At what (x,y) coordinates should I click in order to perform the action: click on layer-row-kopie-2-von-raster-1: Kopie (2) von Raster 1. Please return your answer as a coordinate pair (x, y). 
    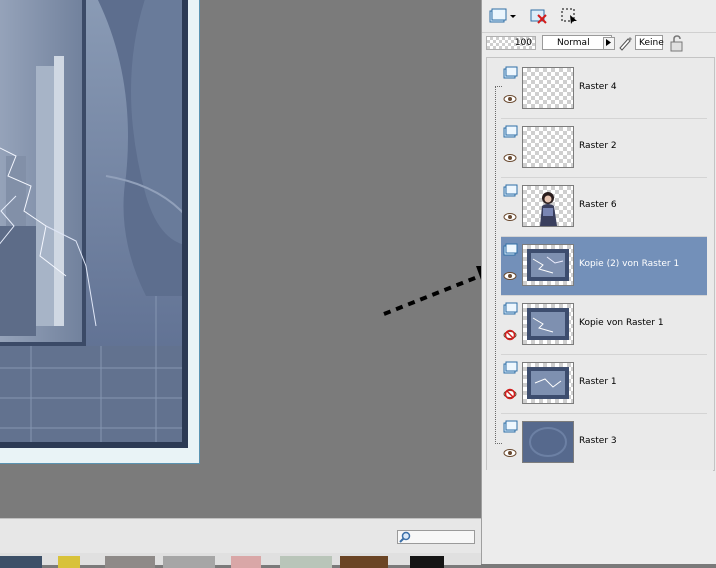
    Looking at the image, I should click on (604, 266).